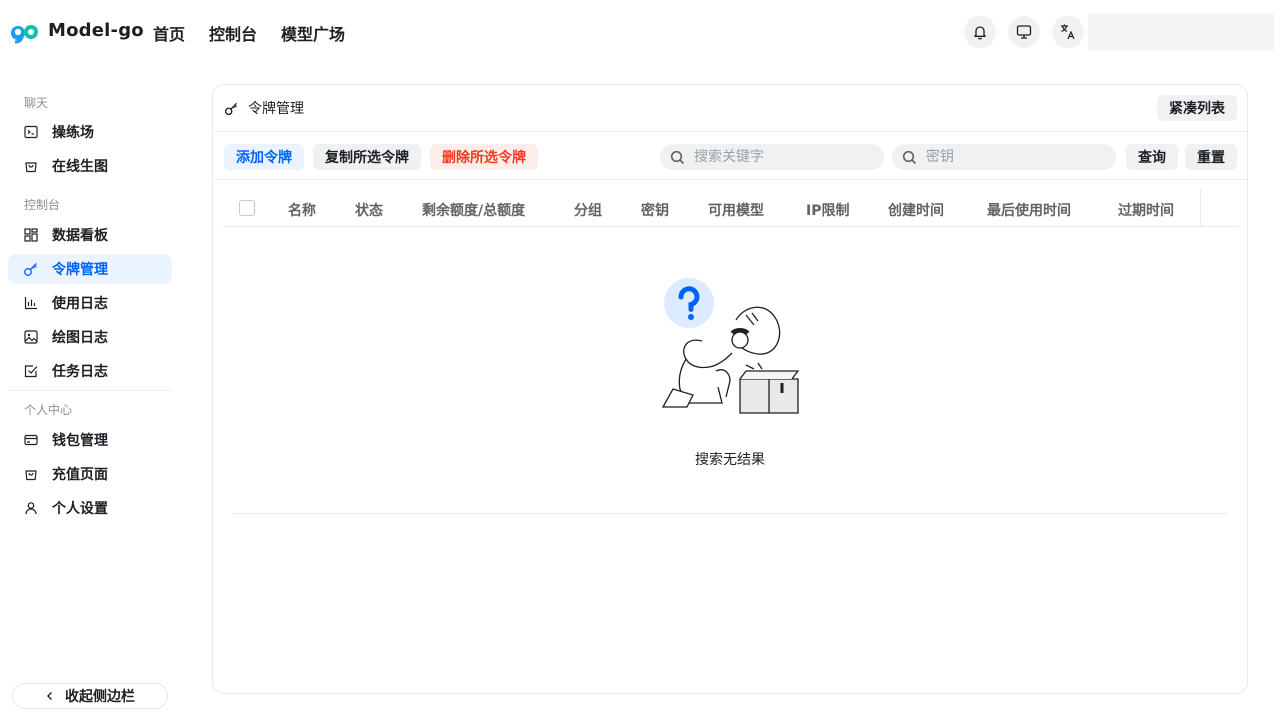 The width and height of the screenshot is (1280, 720). What do you see at coordinates (264, 157) in the screenshot?
I see `add-token-button: 添加令牌` at bounding box center [264, 157].